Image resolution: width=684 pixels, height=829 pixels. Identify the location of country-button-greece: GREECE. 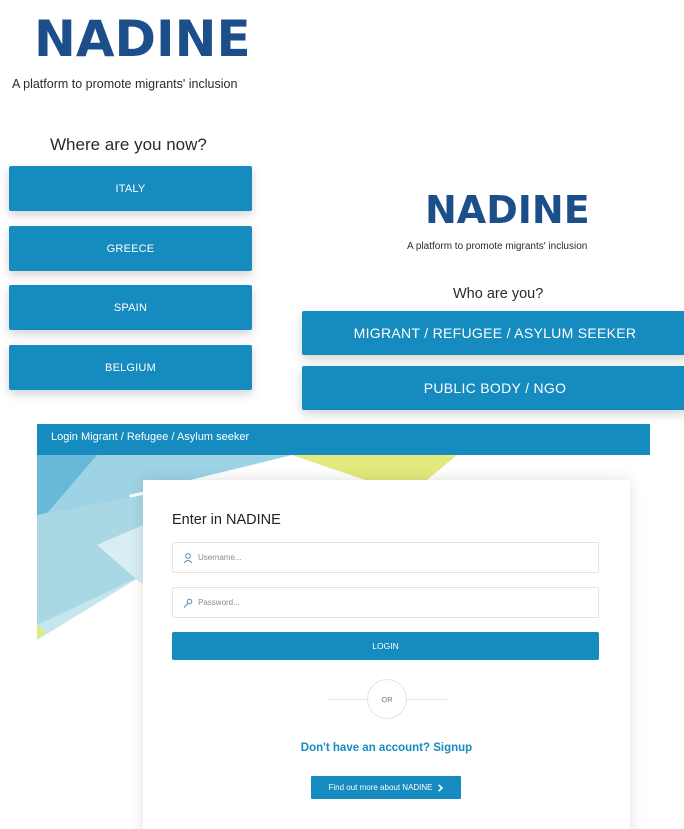
(130, 248).